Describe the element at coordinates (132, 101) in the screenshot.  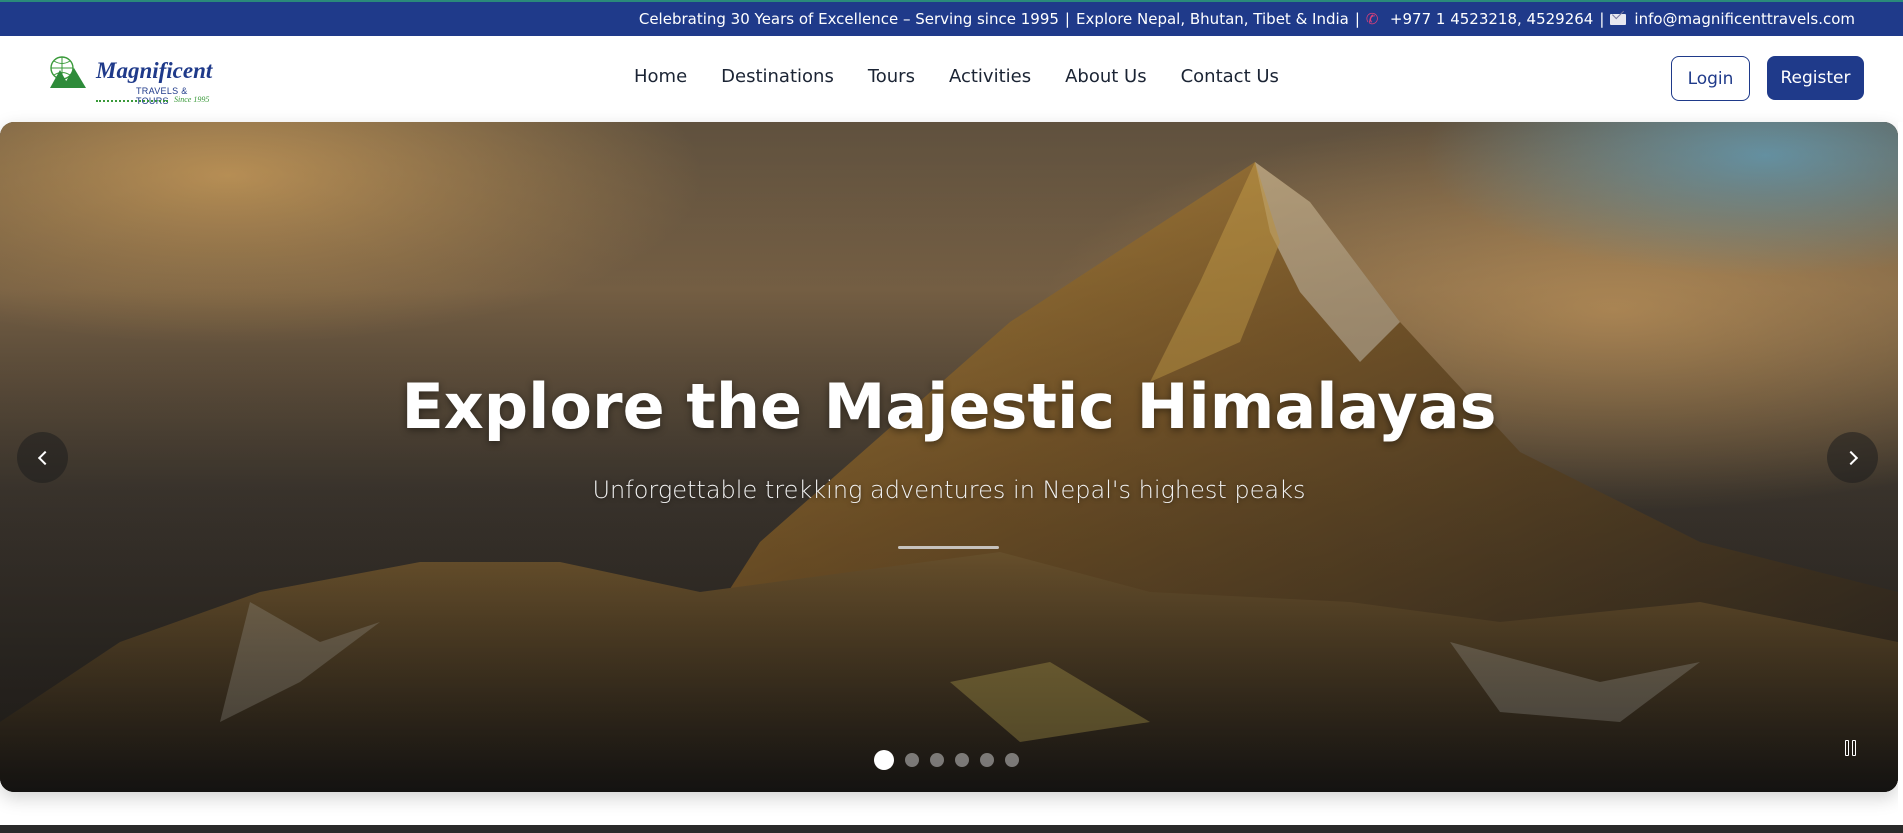
I see `logo-divider` at that location.